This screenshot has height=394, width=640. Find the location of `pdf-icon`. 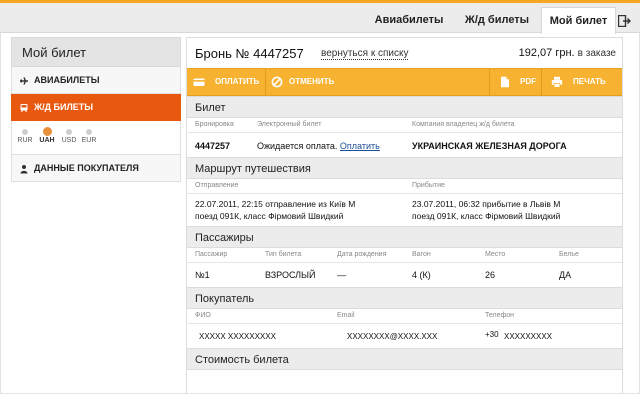

pdf-icon is located at coordinates (505, 82).